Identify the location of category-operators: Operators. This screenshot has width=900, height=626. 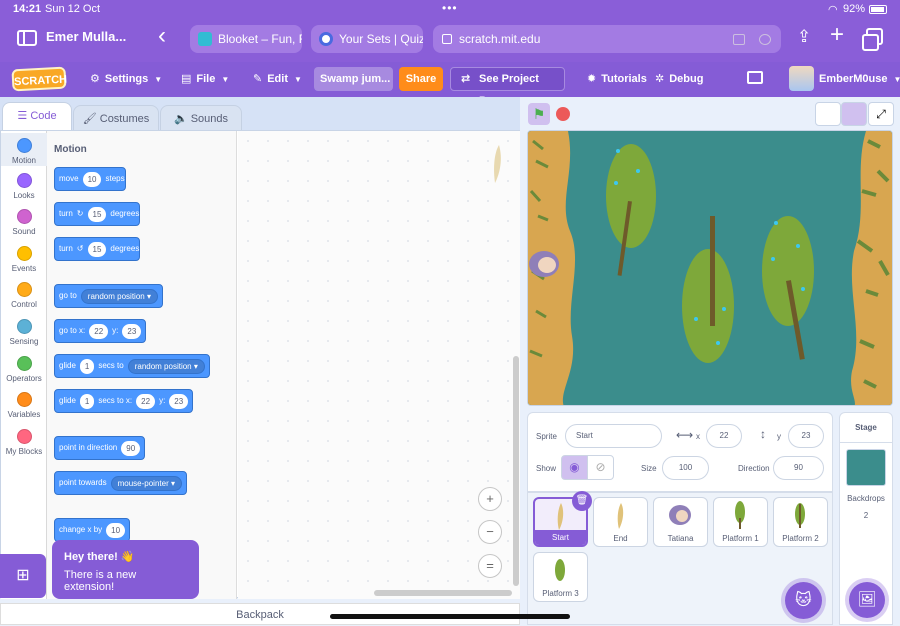
(24, 369).